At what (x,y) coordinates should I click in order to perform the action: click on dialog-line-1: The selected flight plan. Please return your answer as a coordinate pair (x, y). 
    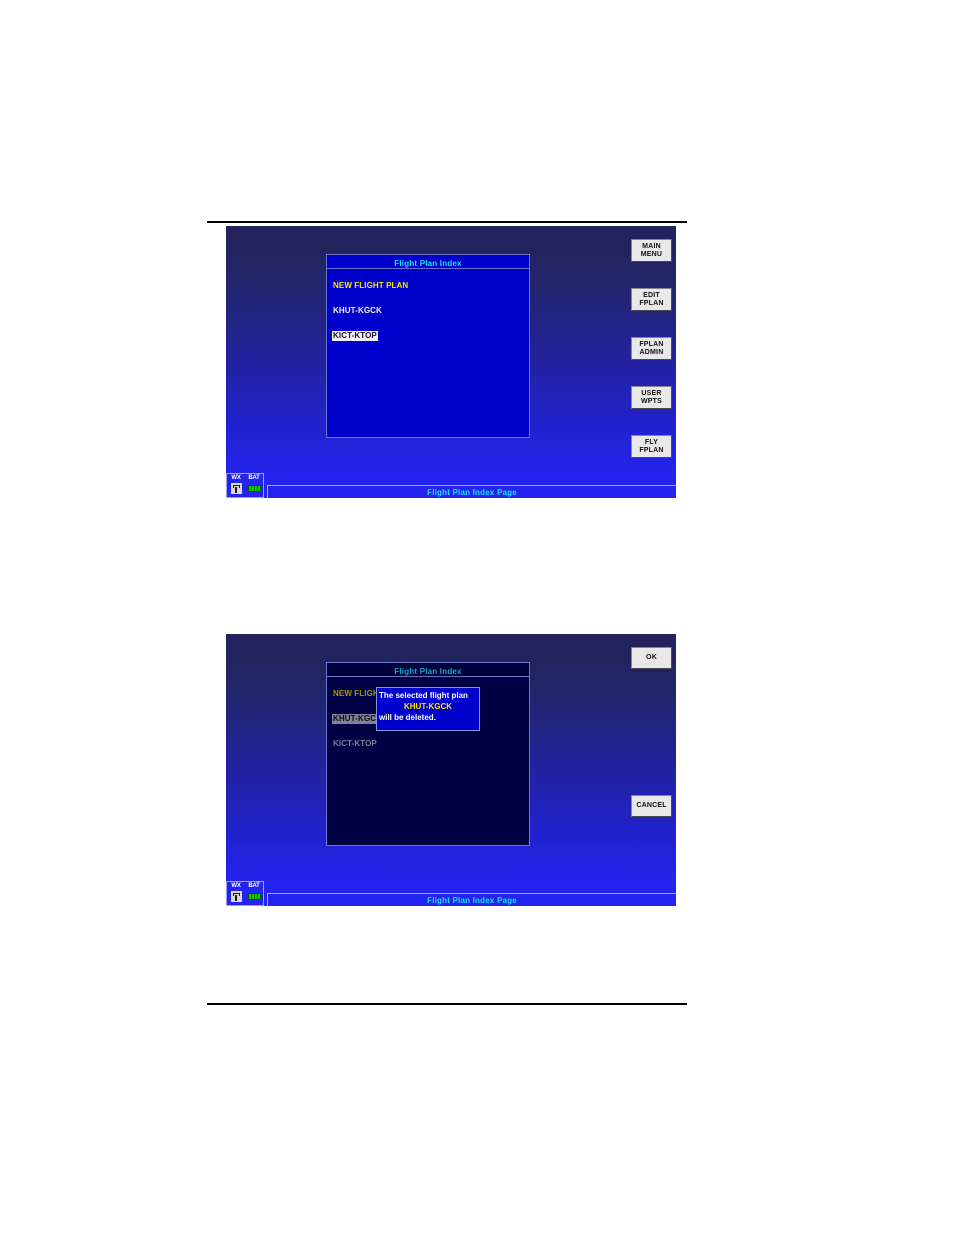
    Looking at the image, I should click on (423, 695).